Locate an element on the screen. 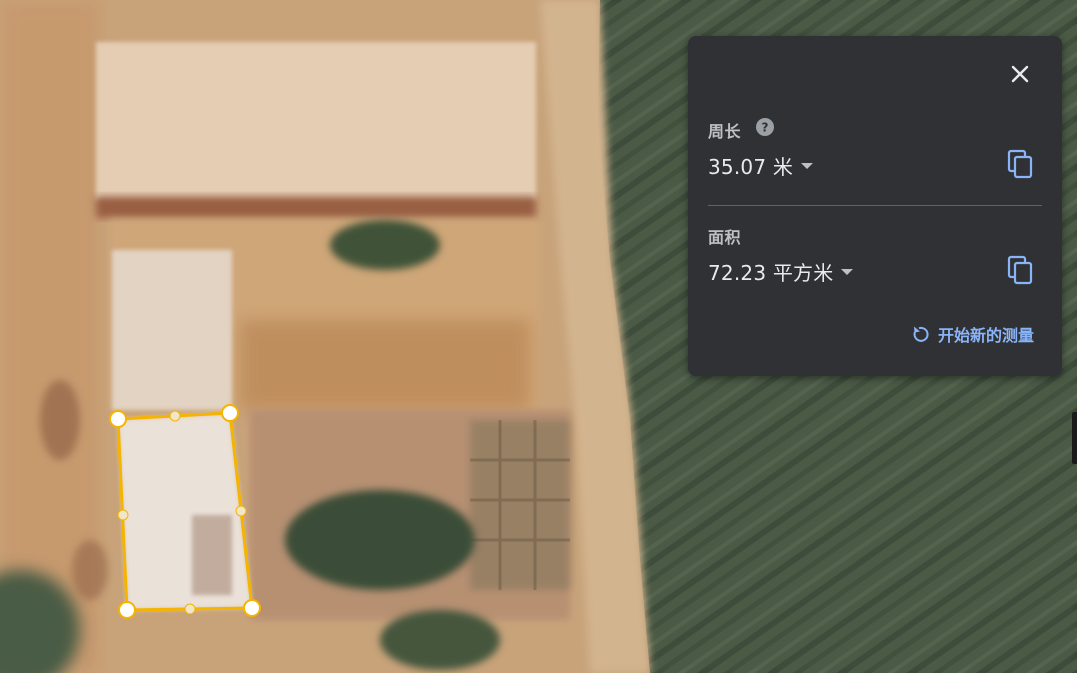 The image size is (1077, 673). side-panel-toggle is located at coordinates (1074, 438).